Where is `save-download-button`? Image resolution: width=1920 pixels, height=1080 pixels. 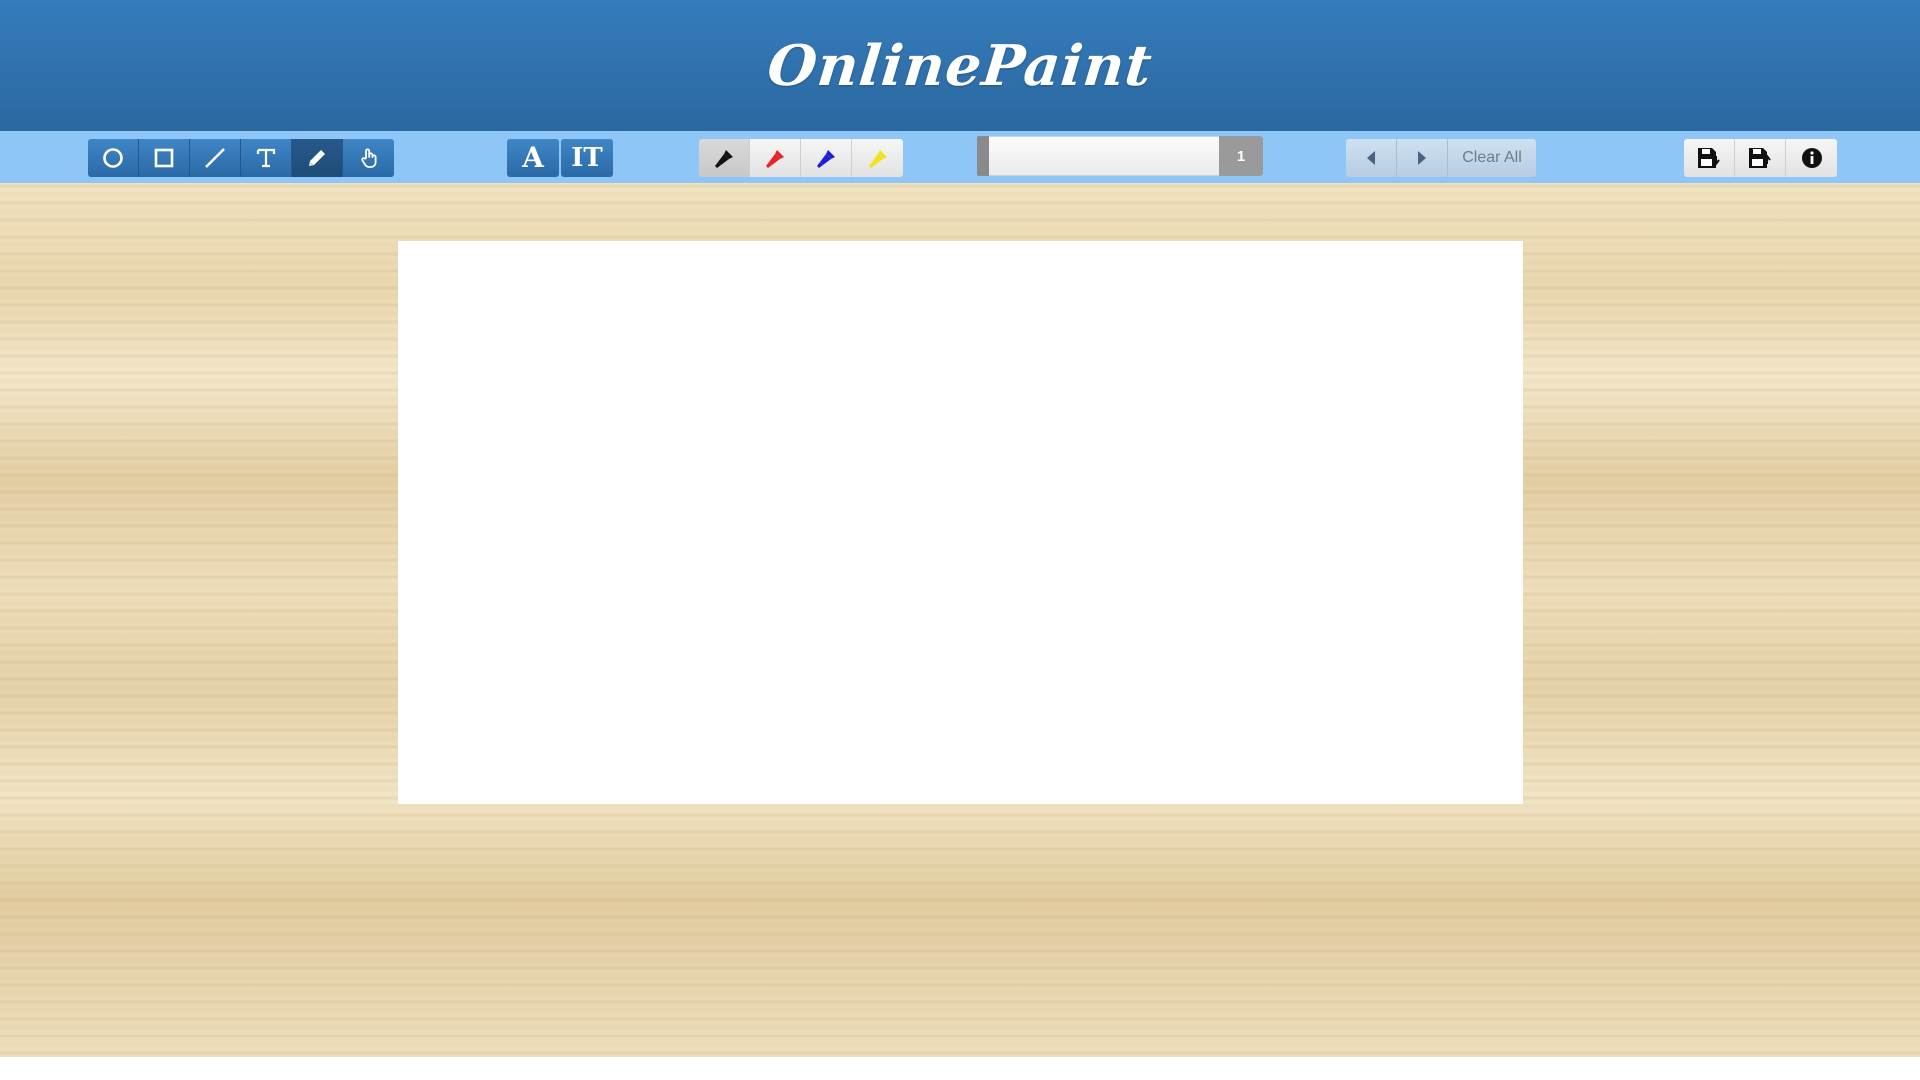
save-download-button is located at coordinates (1709, 158).